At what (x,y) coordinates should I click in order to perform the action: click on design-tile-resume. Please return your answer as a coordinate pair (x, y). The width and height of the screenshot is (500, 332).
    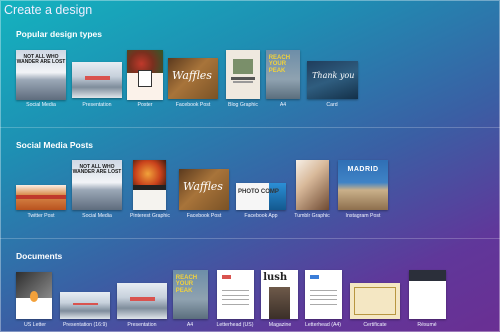
    Looking at the image, I should click on (427, 294).